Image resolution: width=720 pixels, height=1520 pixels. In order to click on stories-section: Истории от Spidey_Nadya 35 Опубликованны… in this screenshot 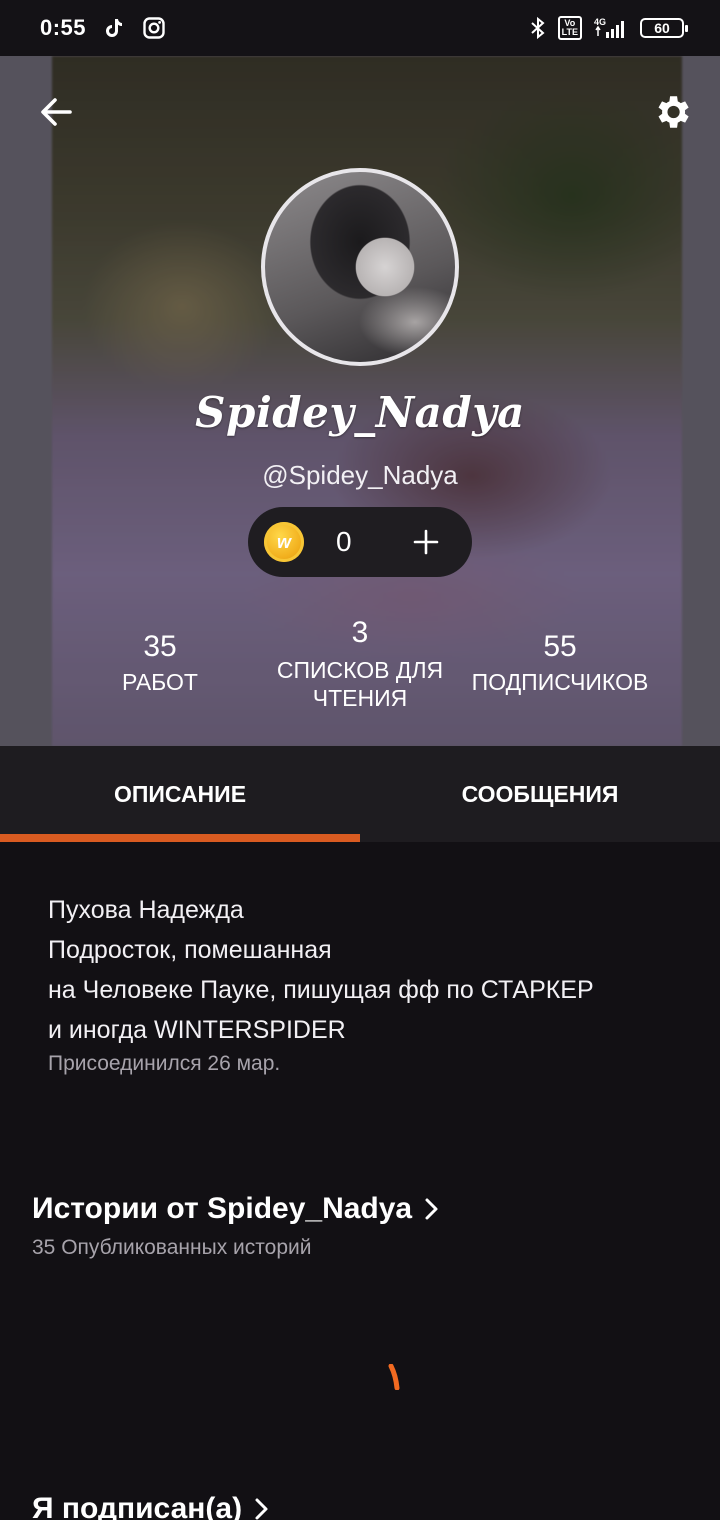, I will do `click(362, 1226)`.